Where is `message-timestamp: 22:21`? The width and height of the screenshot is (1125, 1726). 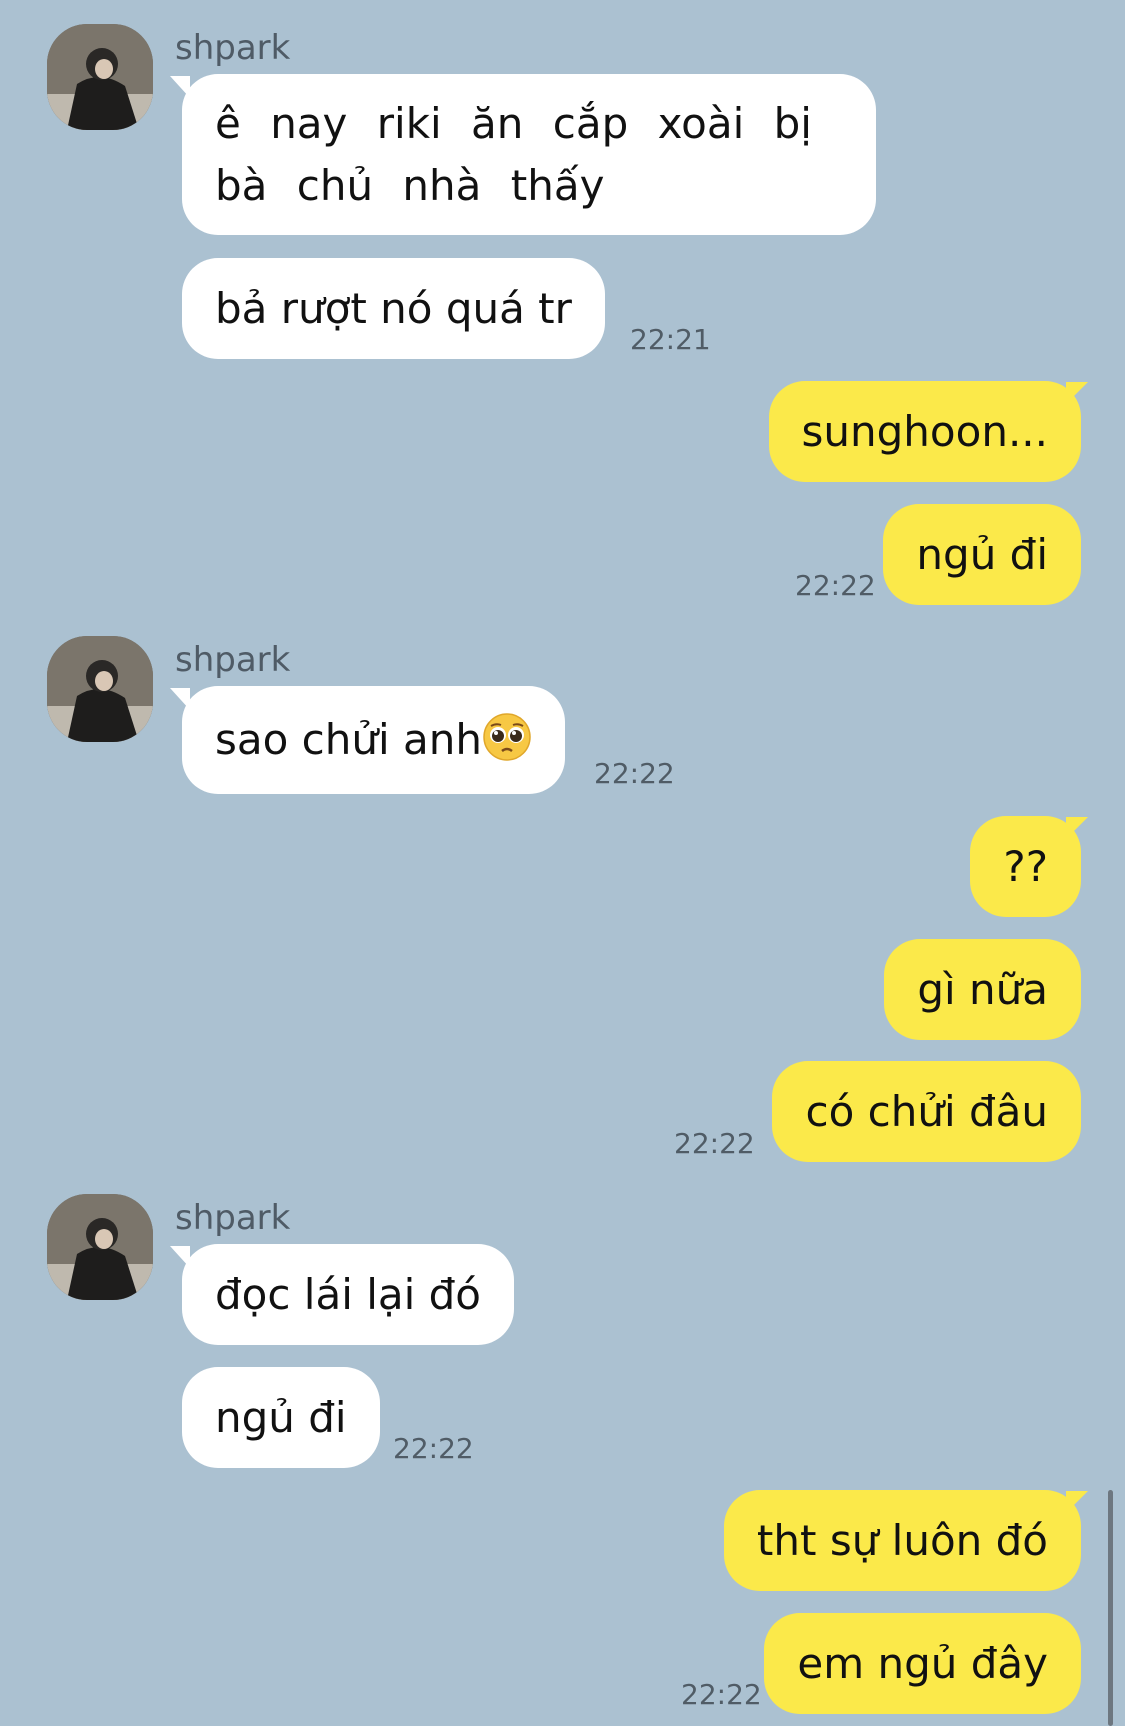
message-timestamp: 22:21 is located at coordinates (670, 339).